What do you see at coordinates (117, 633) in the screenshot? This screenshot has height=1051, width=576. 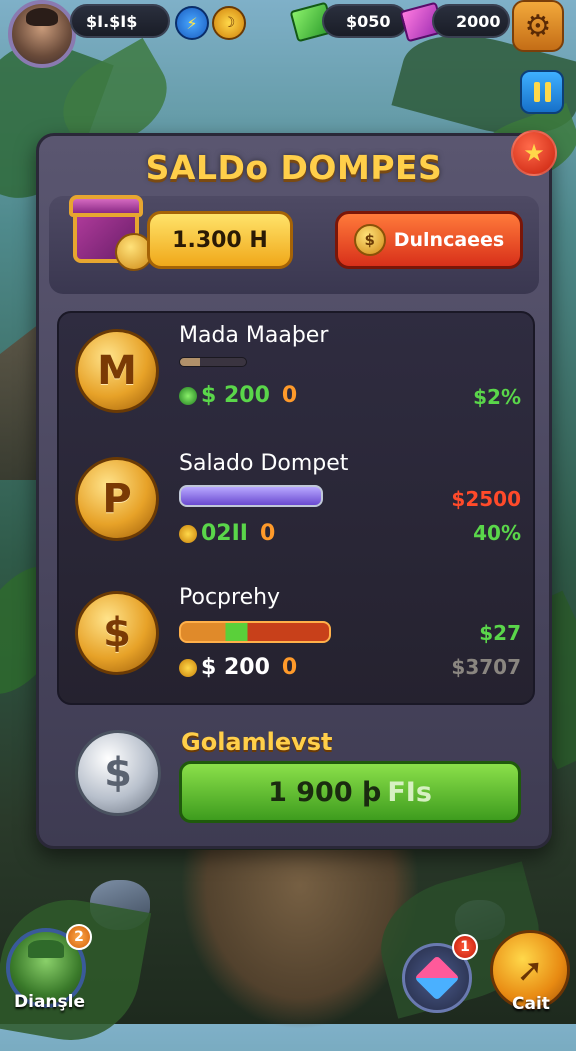 I see `gold-coin-icon: $` at bounding box center [117, 633].